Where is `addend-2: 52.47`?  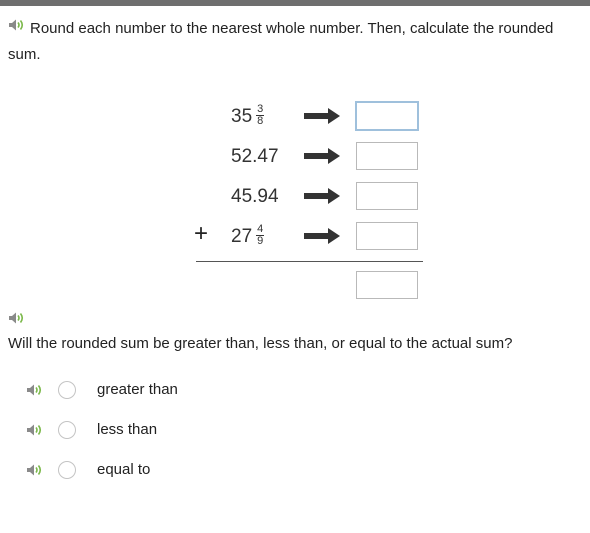
addend-2: 52.47 is located at coordinates (255, 157).